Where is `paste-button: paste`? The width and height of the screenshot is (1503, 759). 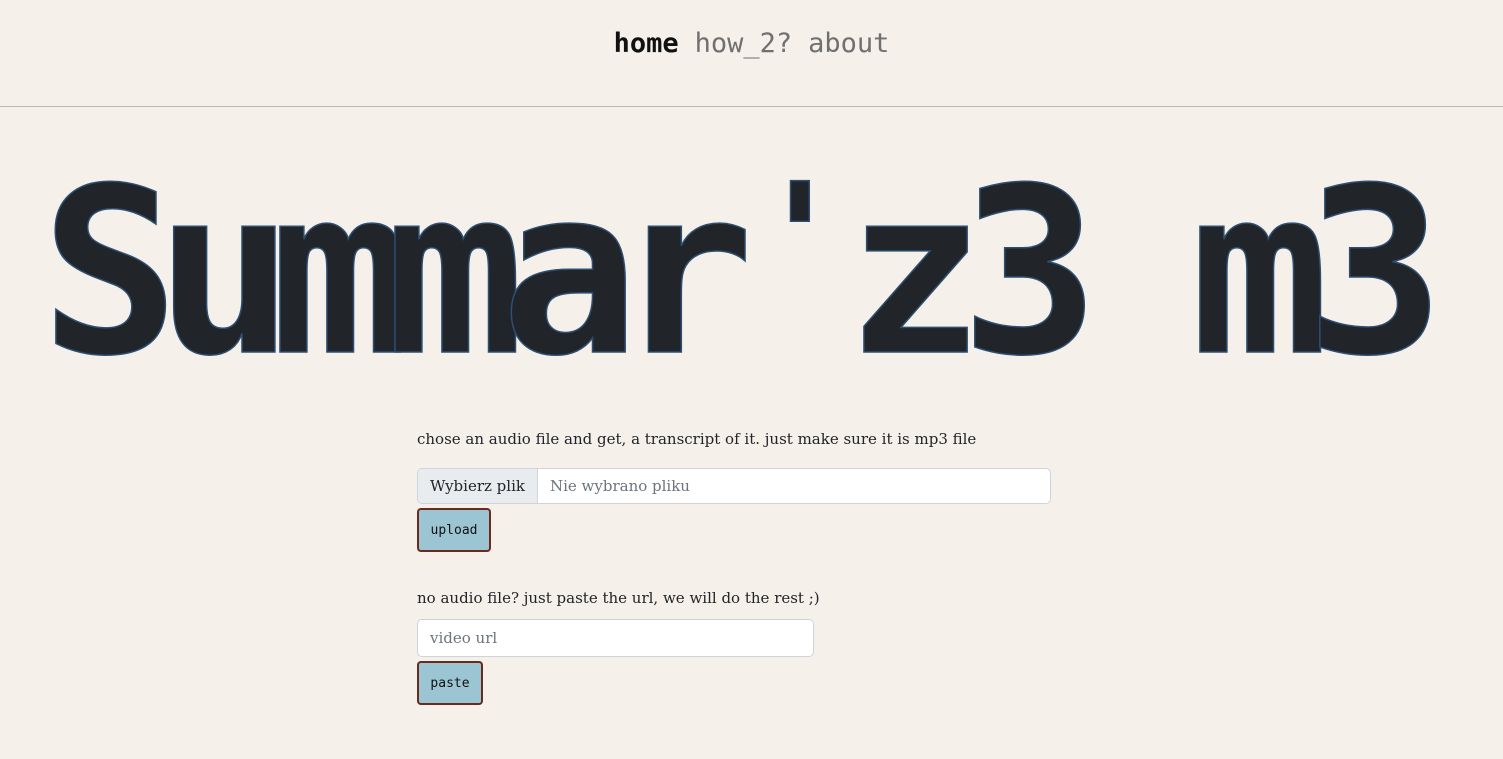 paste-button: paste is located at coordinates (450, 683).